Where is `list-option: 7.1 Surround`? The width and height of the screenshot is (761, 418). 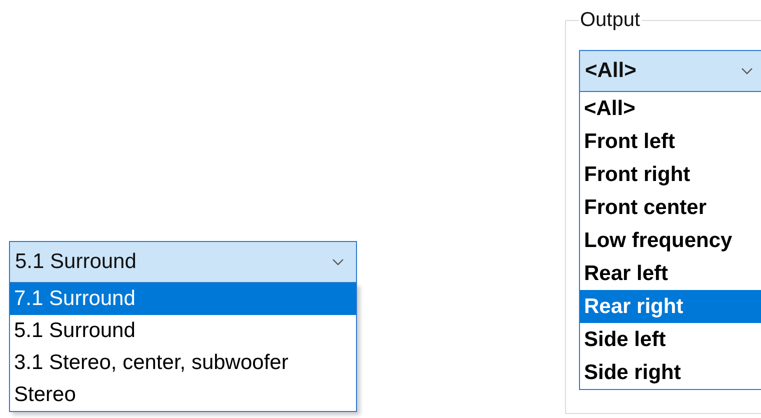
list-option: 7.1 Surround is located at coordinates (183, 299).